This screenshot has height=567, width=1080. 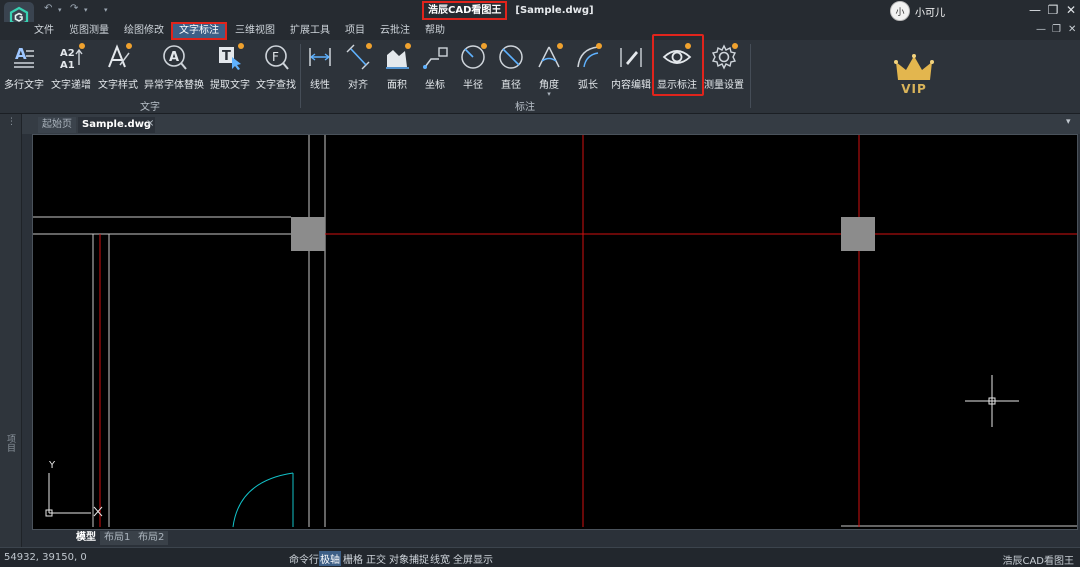 I want to click on extract-text-icon: T, so click(x=230, y=57).